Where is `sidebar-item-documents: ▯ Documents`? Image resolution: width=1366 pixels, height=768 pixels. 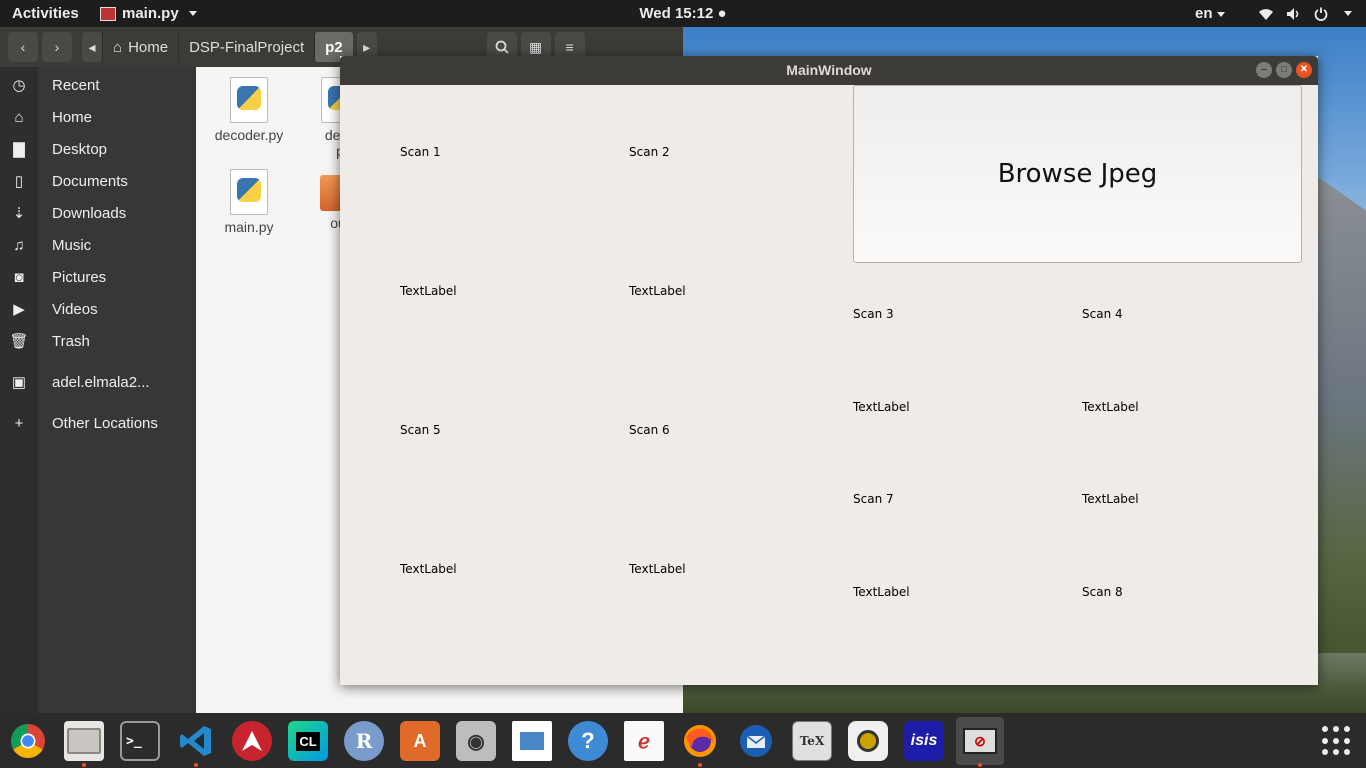 sidebar-item-documents: ▯ Documents is located at coordinates (98, 181).